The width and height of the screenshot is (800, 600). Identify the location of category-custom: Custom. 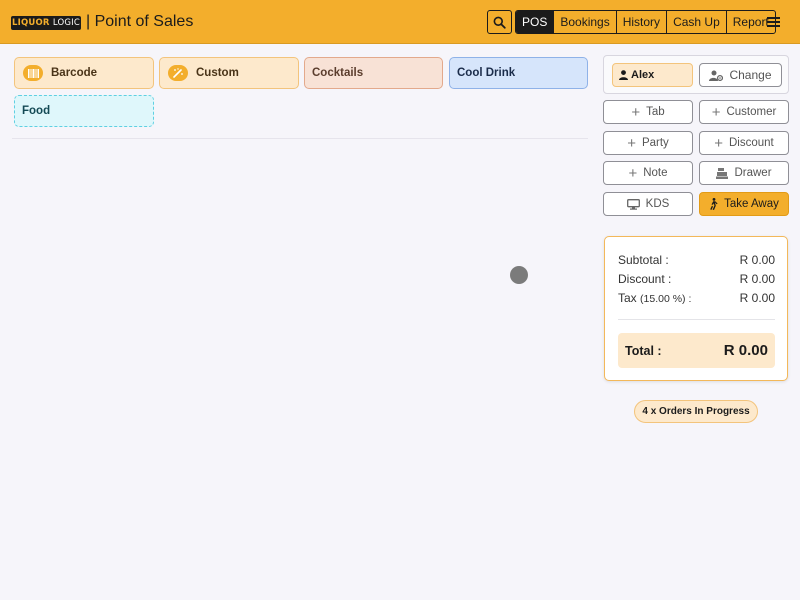
(229, 73).